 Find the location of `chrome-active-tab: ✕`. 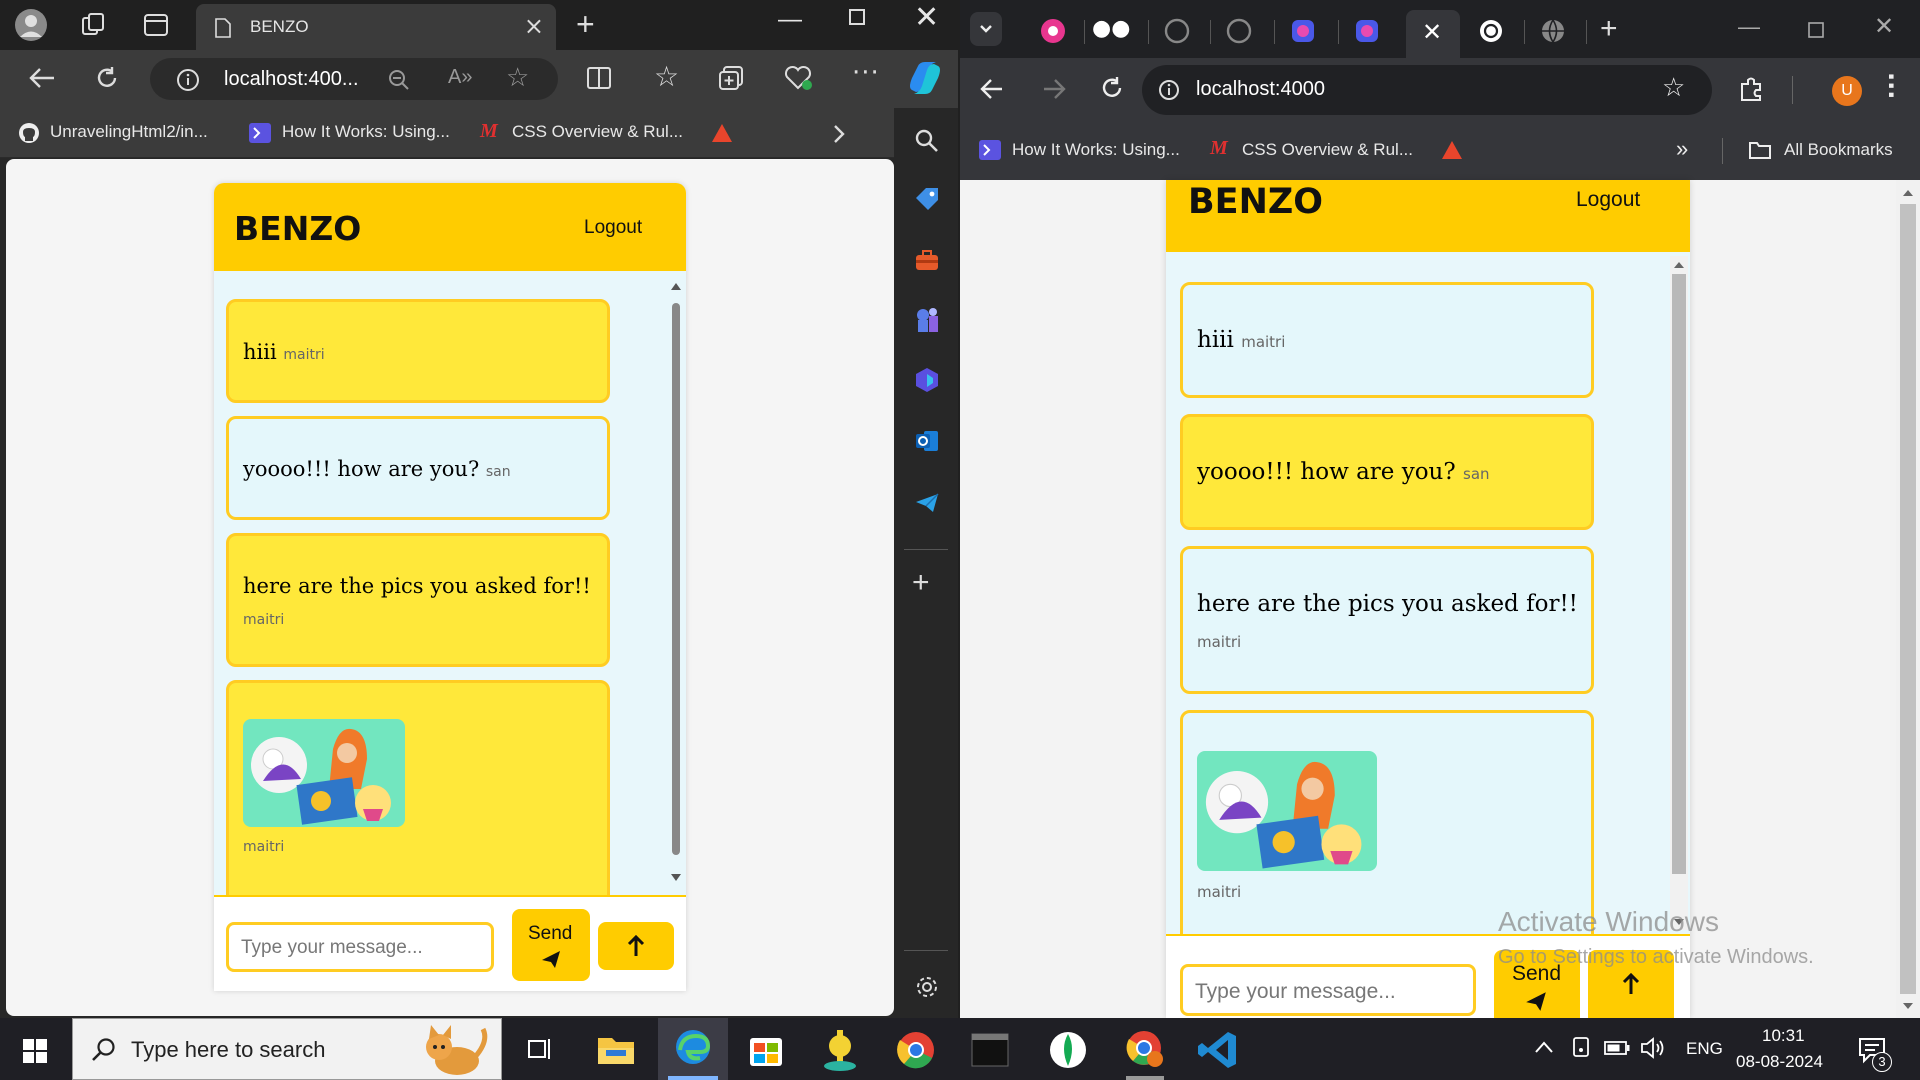

chrome-active-tab: ✕ is located at coordinates (1433, 34).